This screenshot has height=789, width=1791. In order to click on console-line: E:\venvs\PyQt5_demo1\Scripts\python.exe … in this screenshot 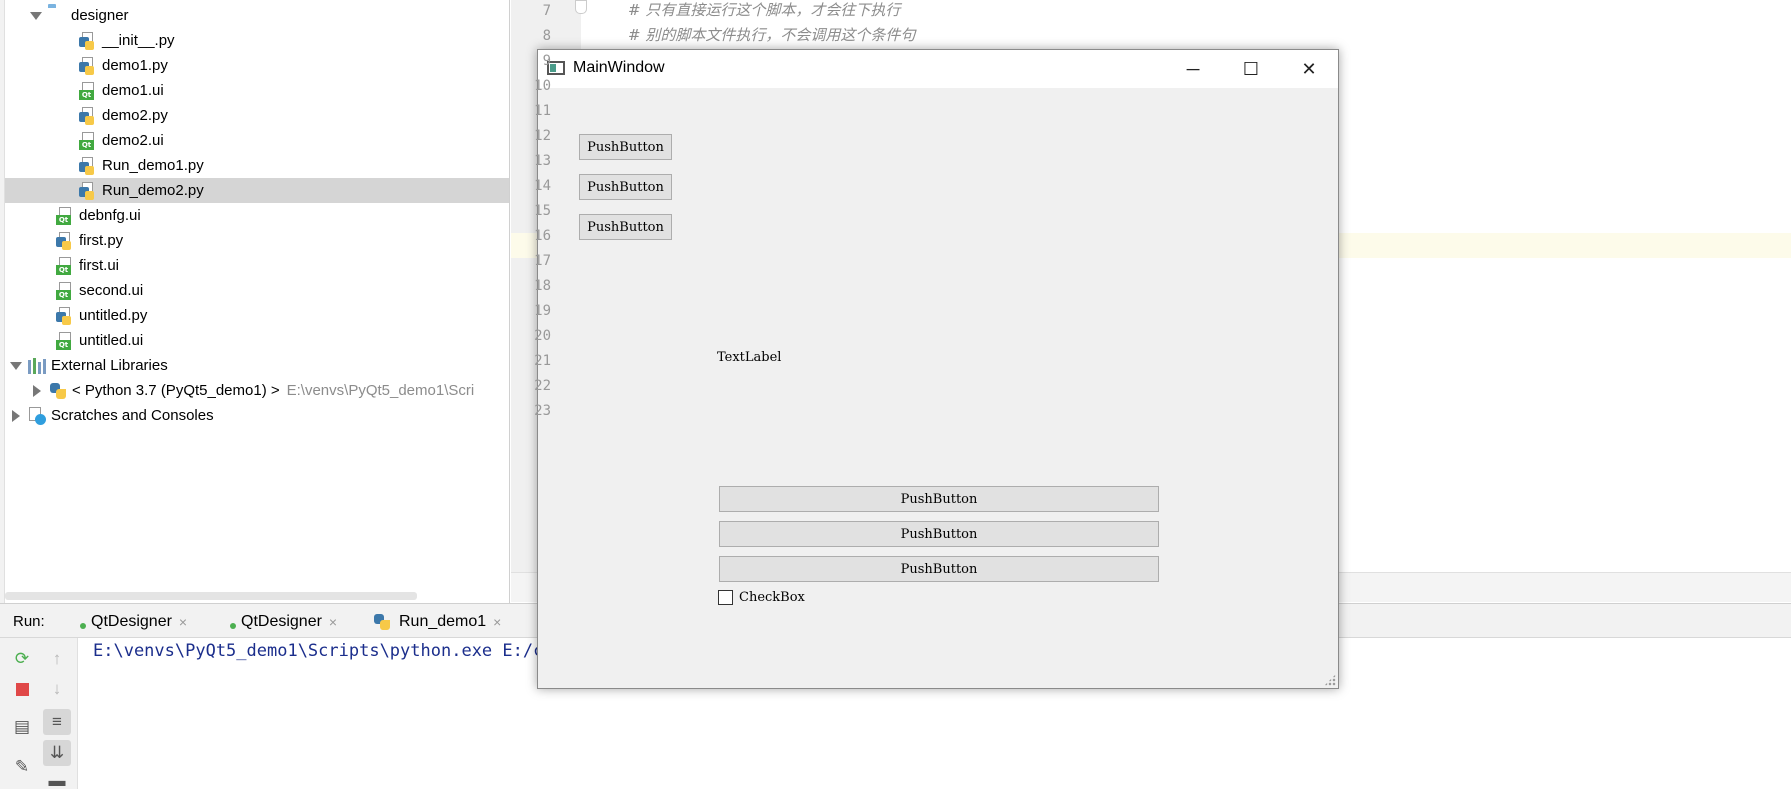, I will do `click(323, 651)`.